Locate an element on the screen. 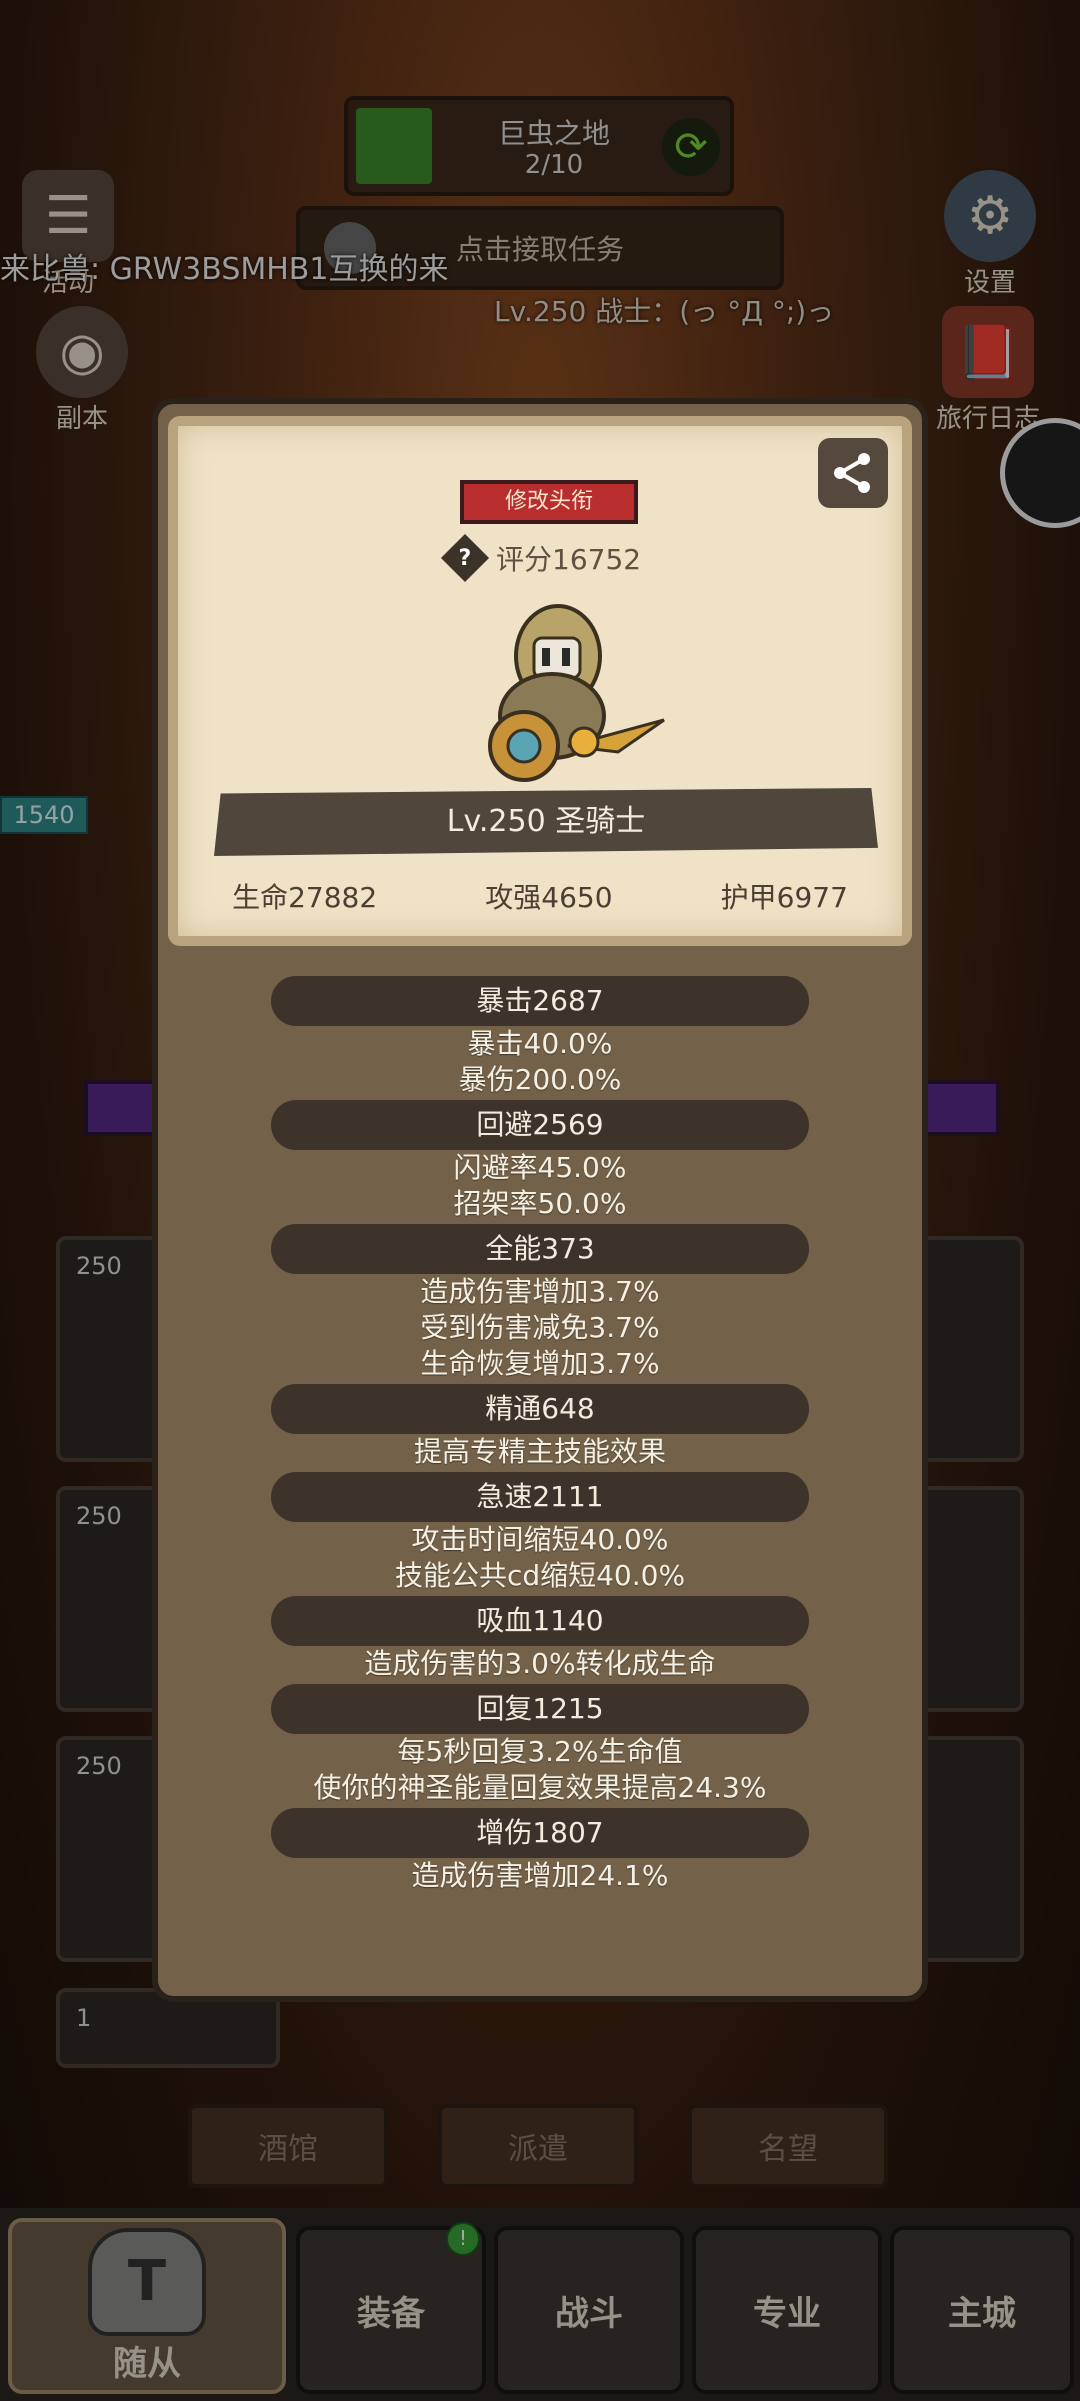 The width and height of the screenshot is (1080, 2401). stat-header: 暴击2687 is located at coordinates (540, 1001).